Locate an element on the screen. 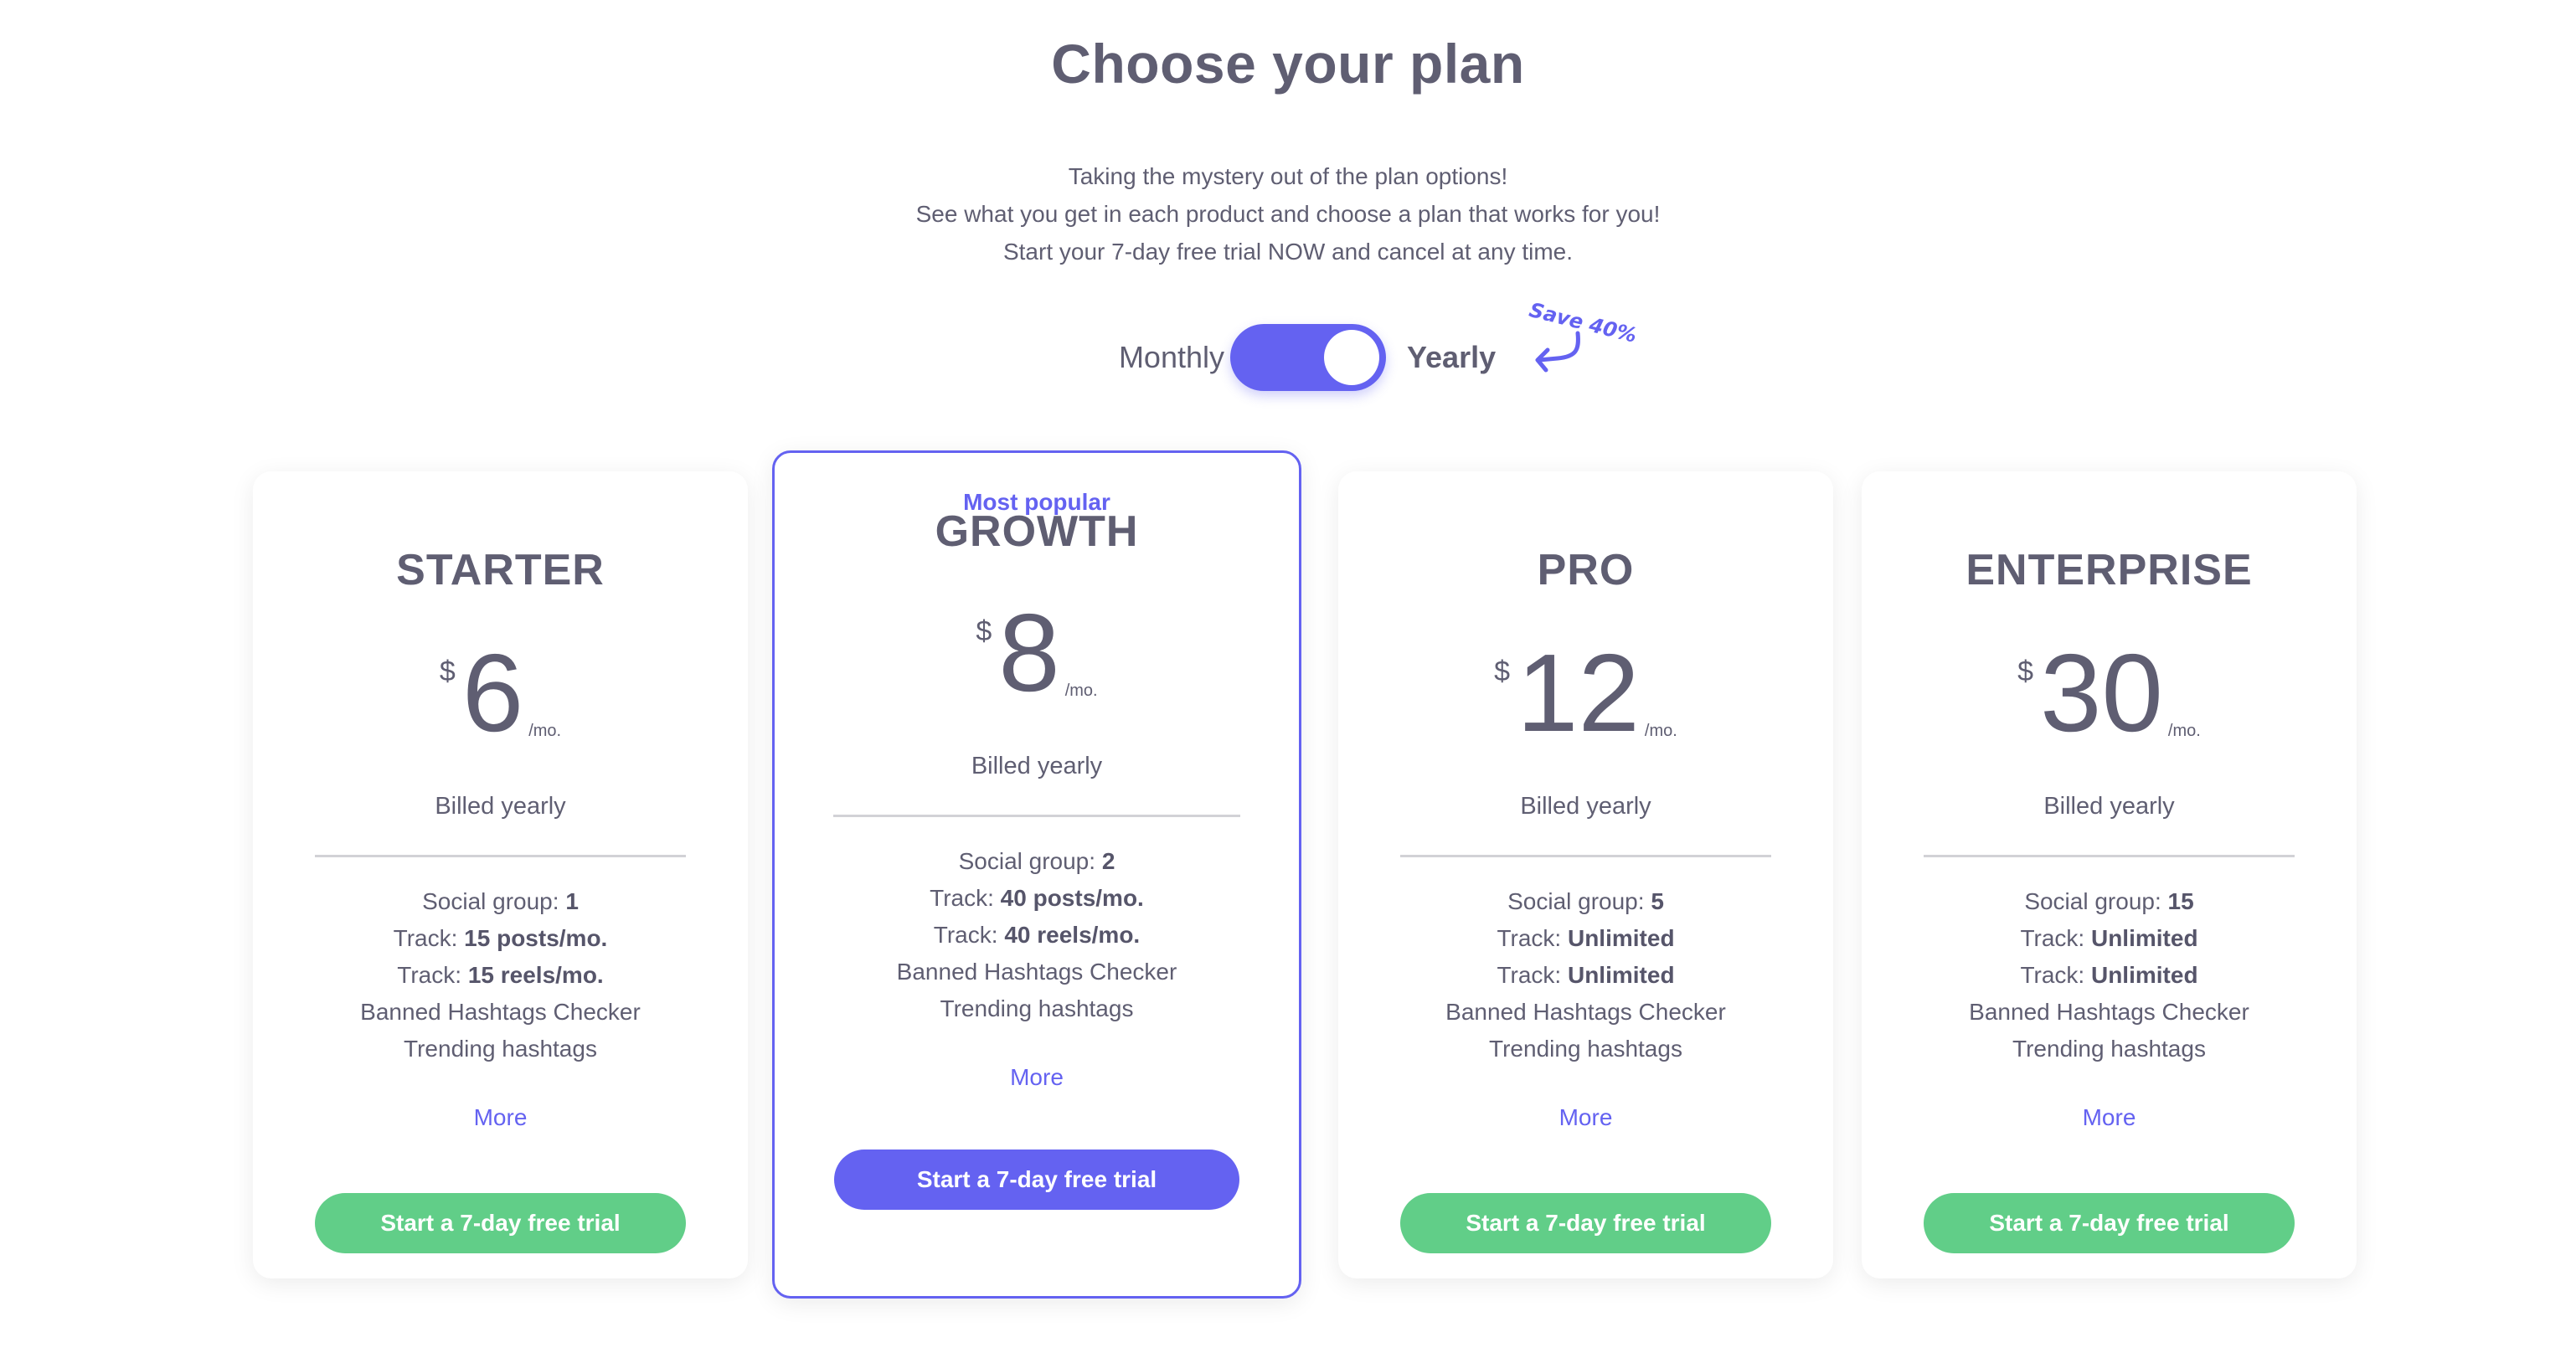 This screenshot has width=2576, height=1363. plan-price: $ 6 /mo. is located at coordinates (500, 692).